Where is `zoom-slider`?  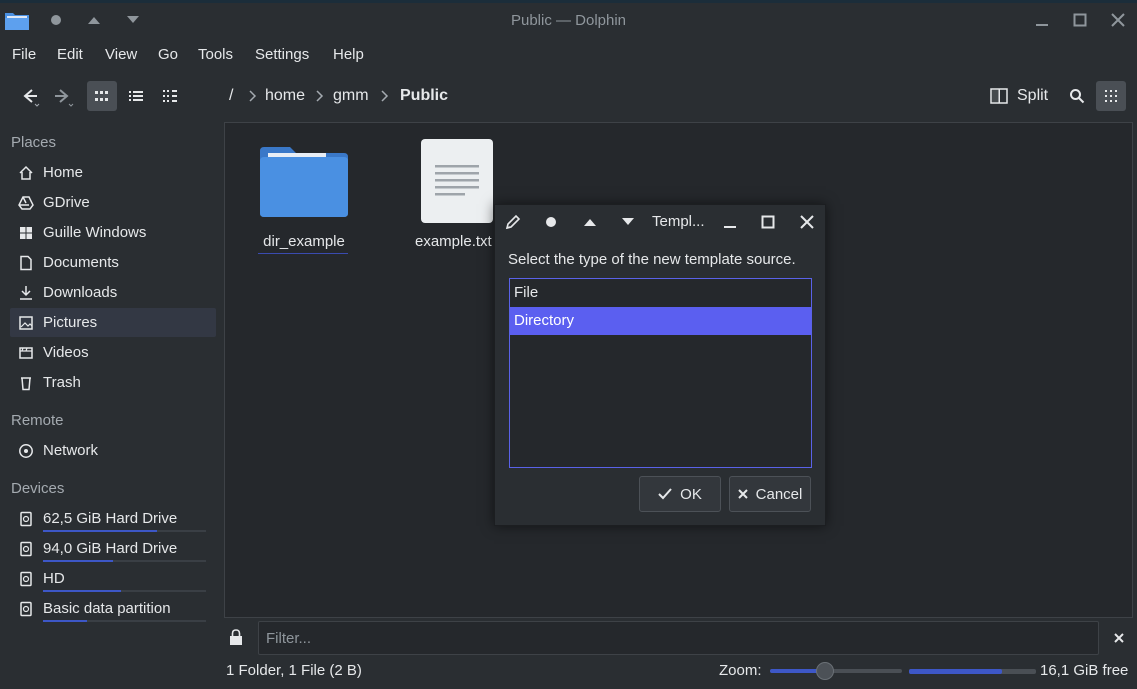
zoom-slider is located at coordinates (836, 671).